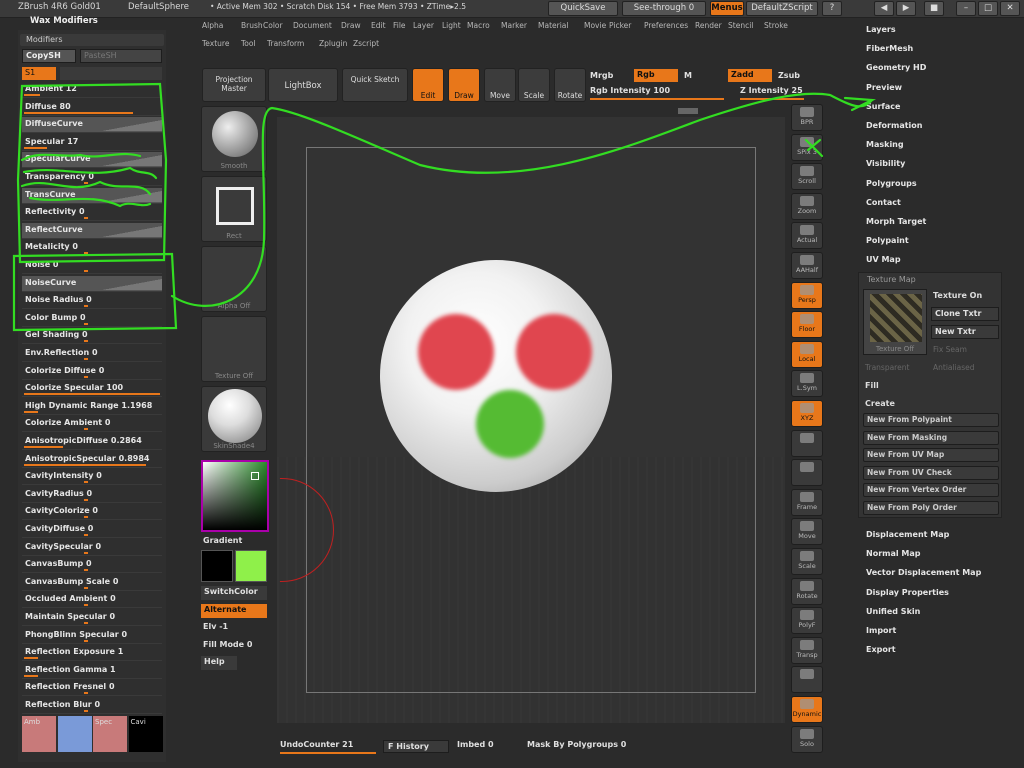 The width and height of the screenshot is (1024, 768). Describe the element at coordinates (807, 236) in the screenshot. I see `shelf-button-actual: Actual` at that location.